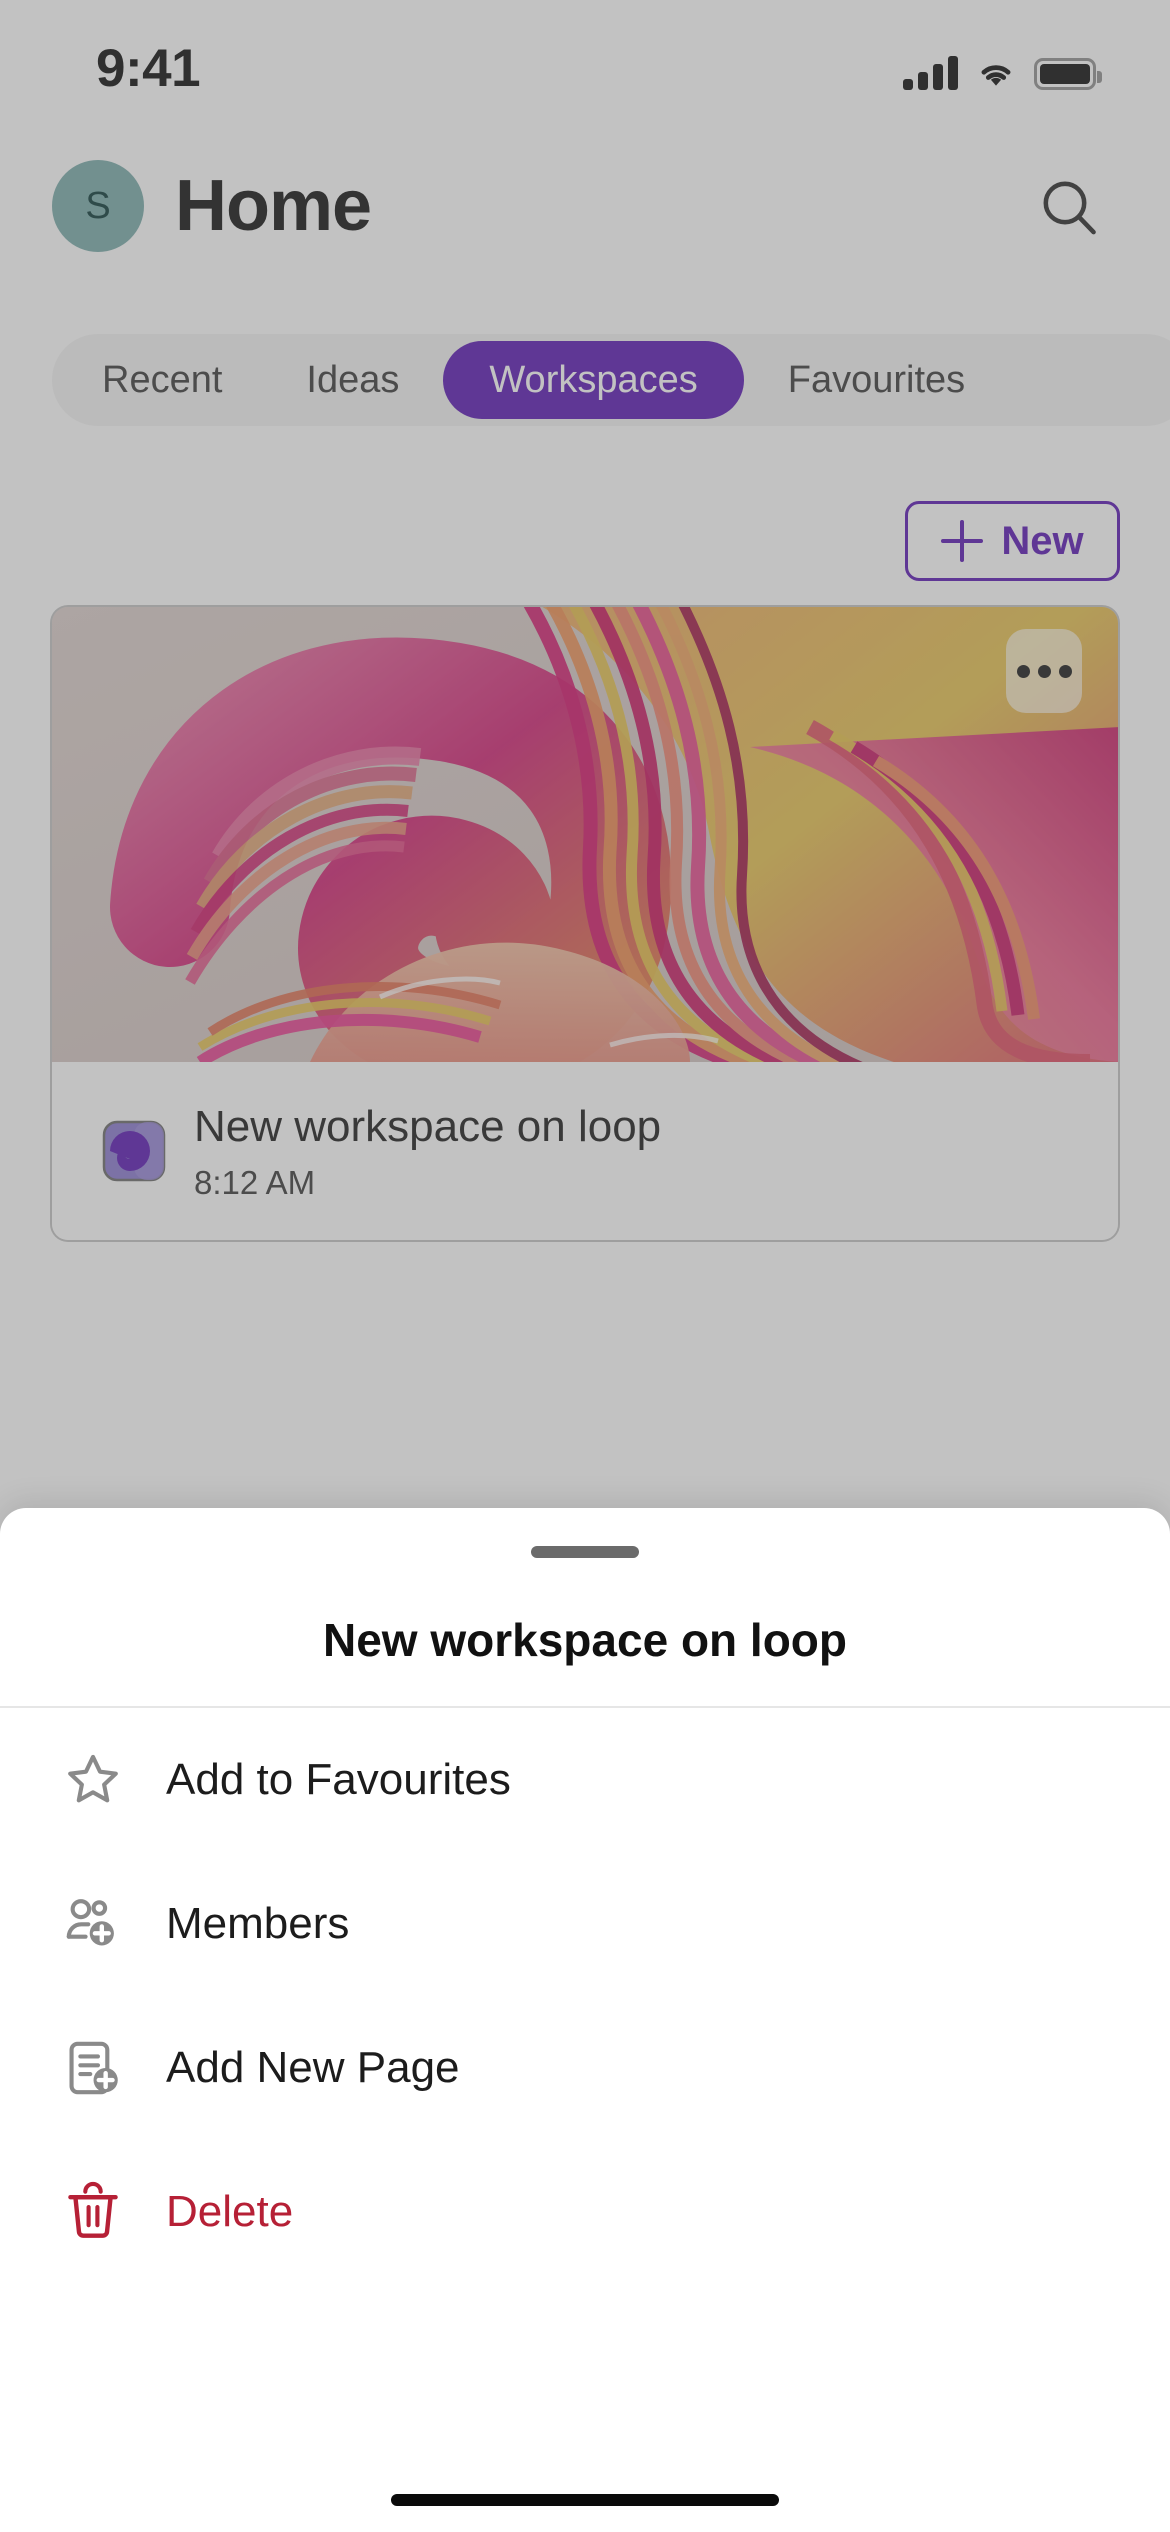 This screenshot has height=2532, width=1170. I want to click on tab-bar: Recent Ideas Workspaces Favourites, so click(611, 380).